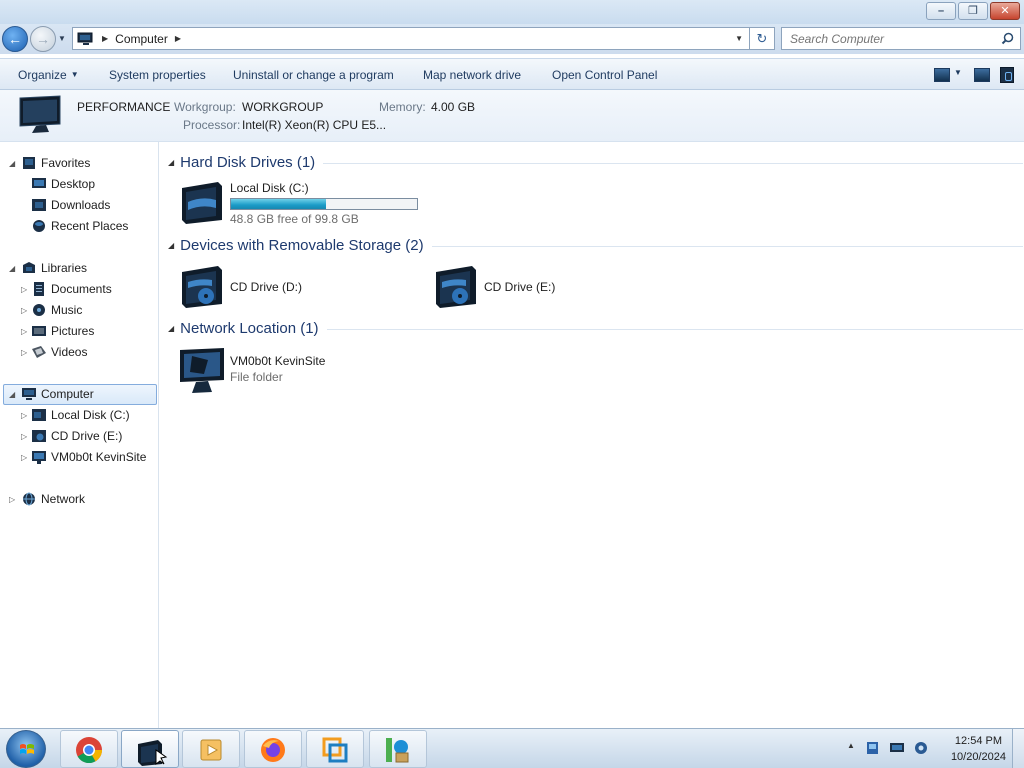 Image resolution: width=1024 pixels, height=768 pixels. What do you see at coordinates (273, 749) in the screenshot?
I see `taskbar-firefox-button` at bounding box center [273, 749].